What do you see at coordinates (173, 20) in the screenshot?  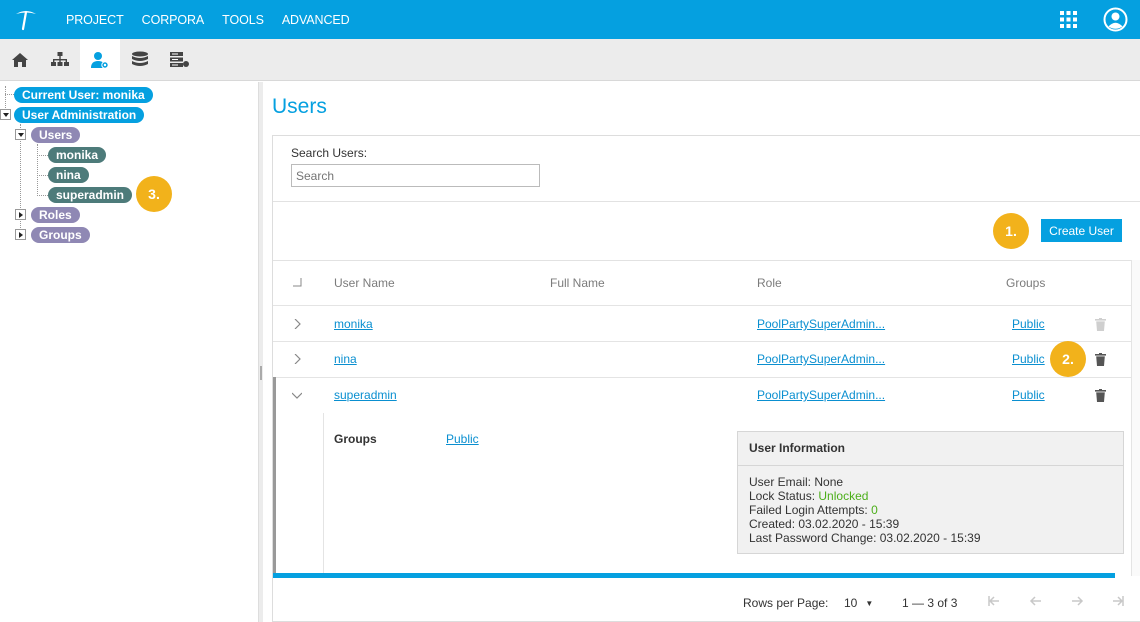 I see `menu-corpora: CORPORA` at bounding box center [173, 20].